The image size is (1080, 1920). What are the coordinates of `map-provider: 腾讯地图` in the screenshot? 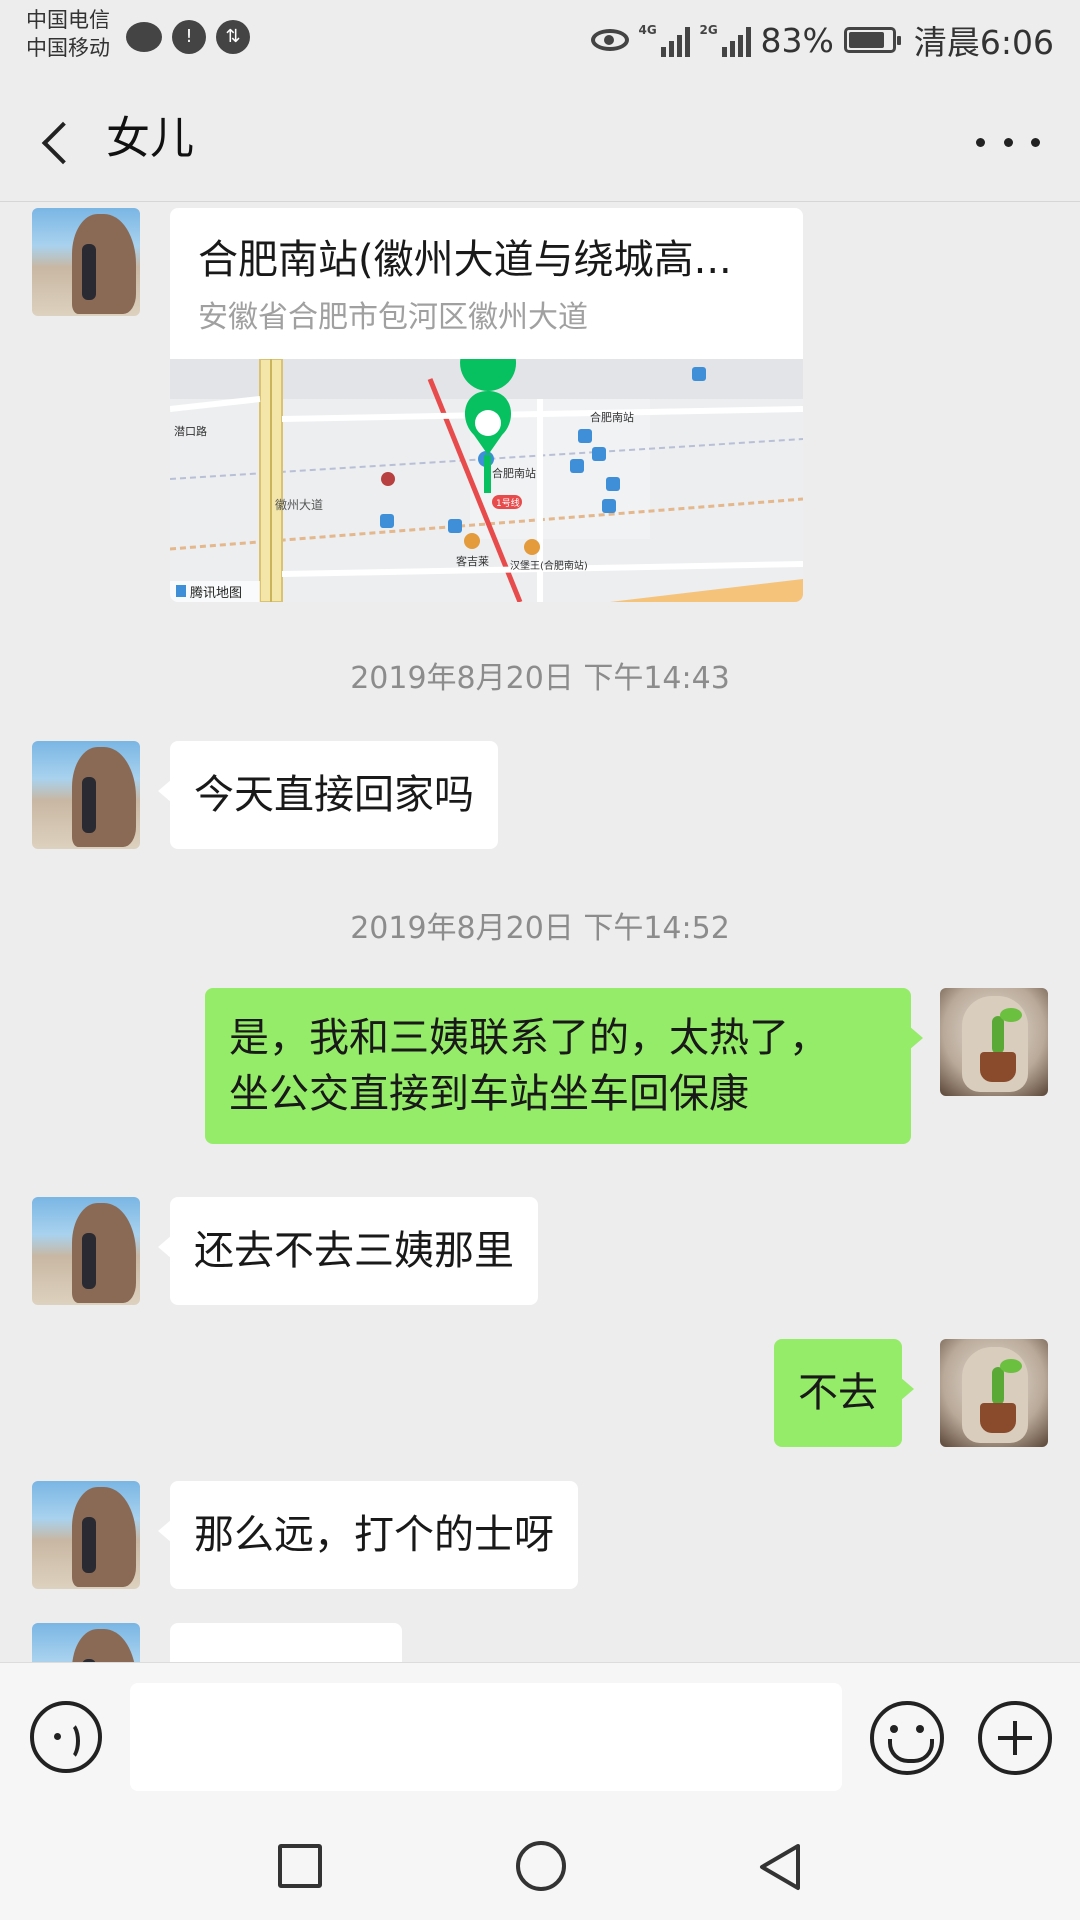 It's located at (216, 593).